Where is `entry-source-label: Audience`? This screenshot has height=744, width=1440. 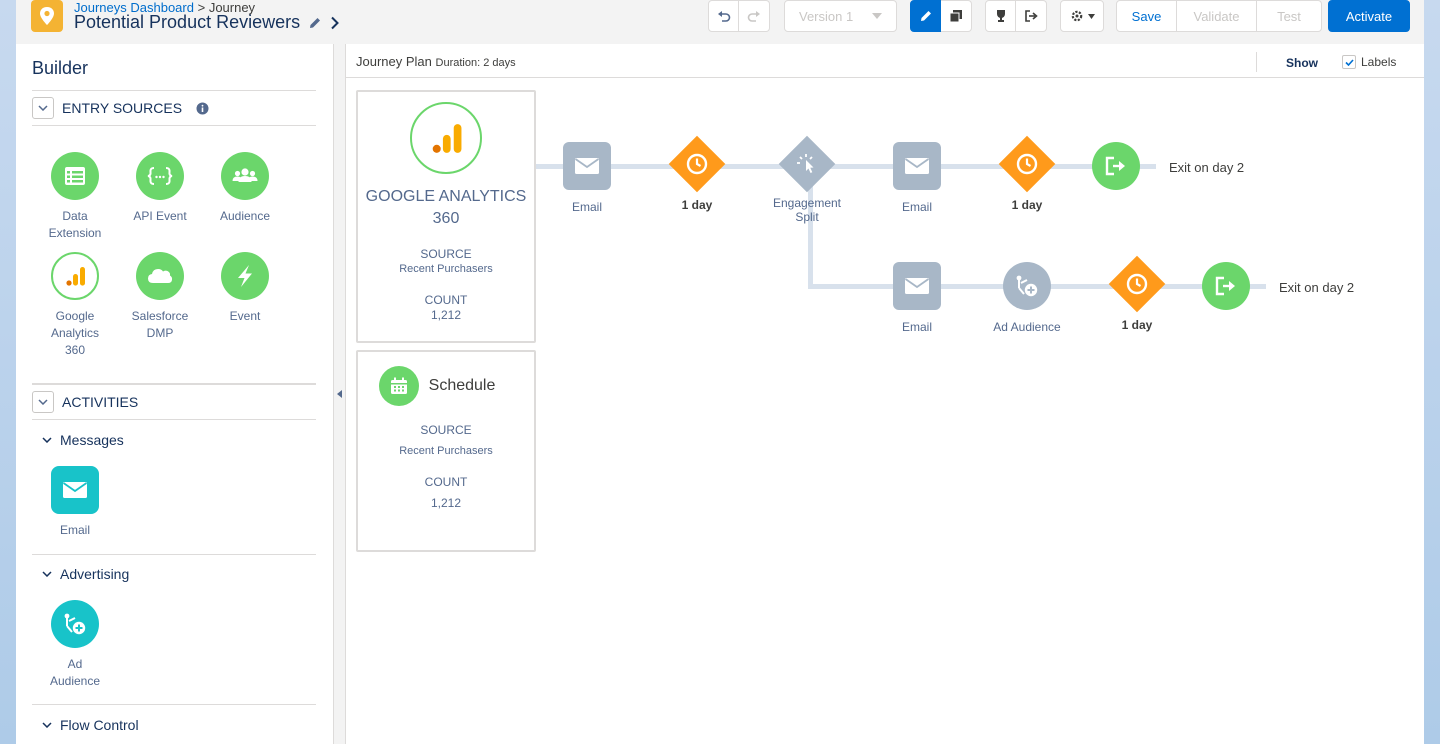
entry-source-label: Audience is located at coordinates (245, 216).